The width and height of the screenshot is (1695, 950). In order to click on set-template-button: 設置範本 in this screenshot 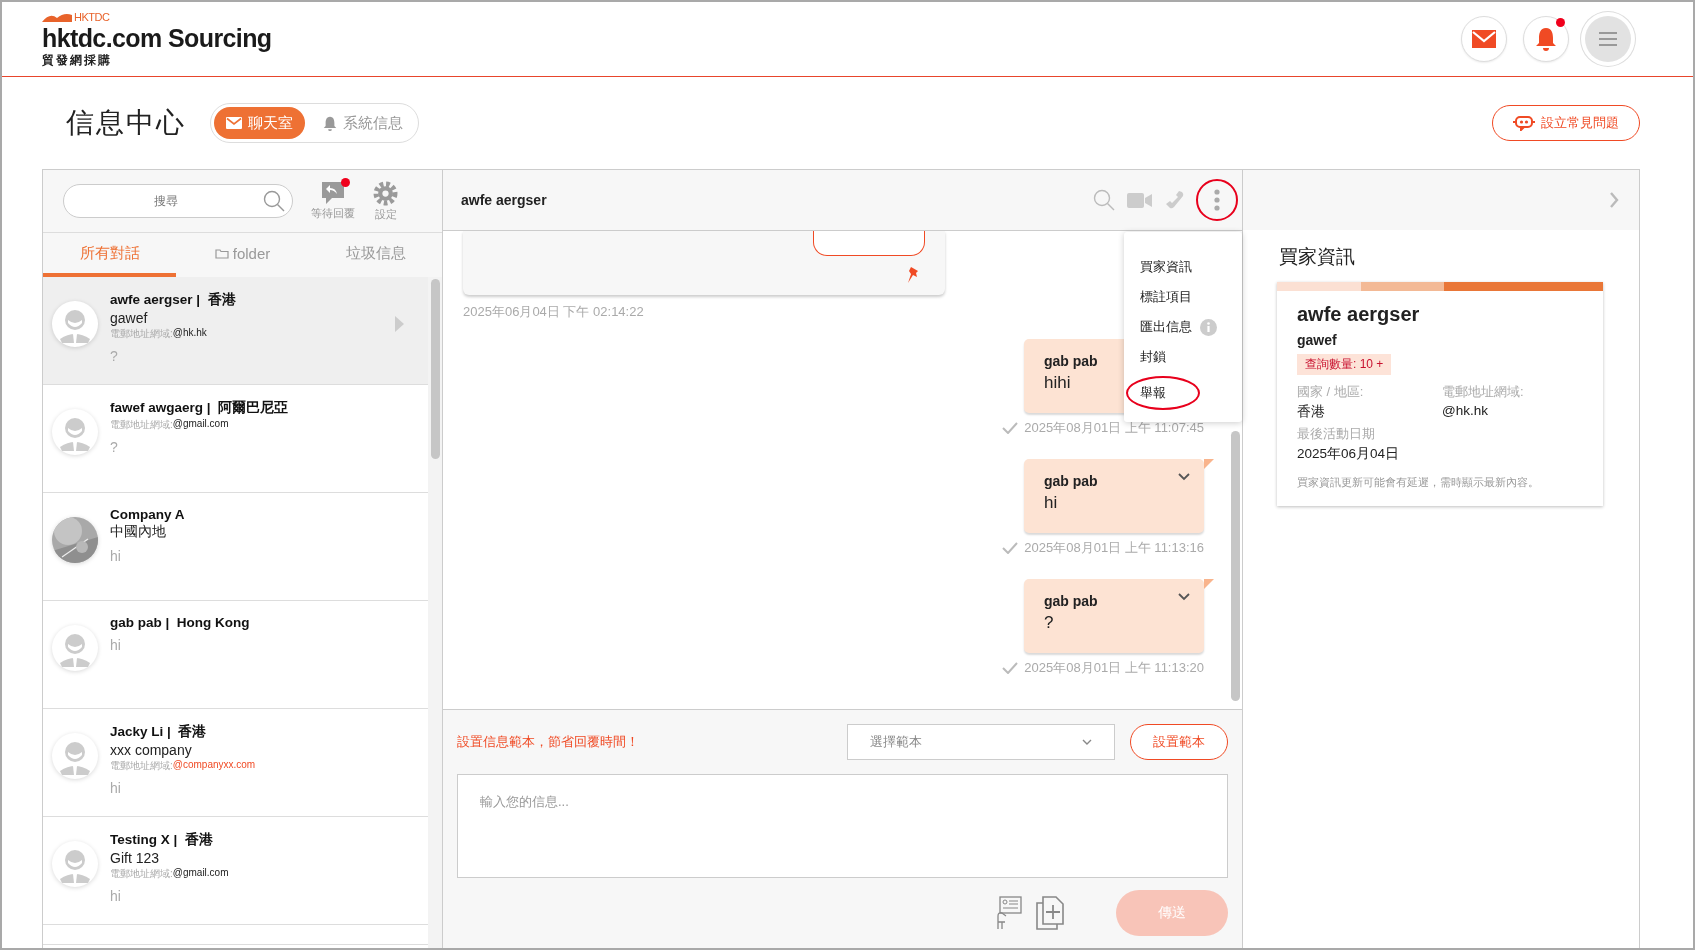, I will do `click(1179, 742)`.